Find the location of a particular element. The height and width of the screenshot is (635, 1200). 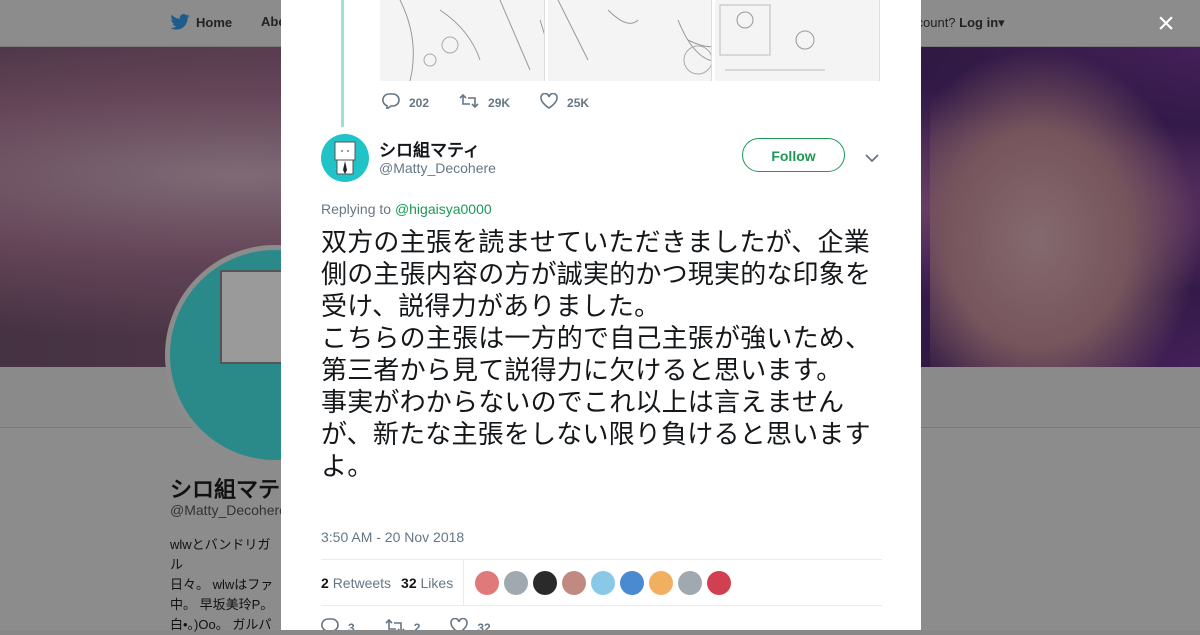

close-icon: × is located at coordinates (1166, 24).